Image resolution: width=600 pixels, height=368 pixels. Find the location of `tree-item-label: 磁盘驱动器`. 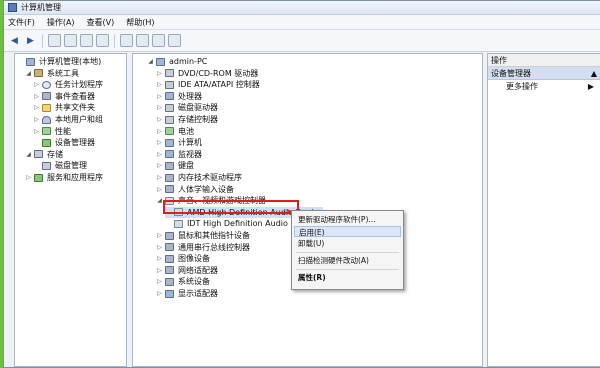

tree-item-label: 磁盘驱动器 is located at coordinates (198, 108).